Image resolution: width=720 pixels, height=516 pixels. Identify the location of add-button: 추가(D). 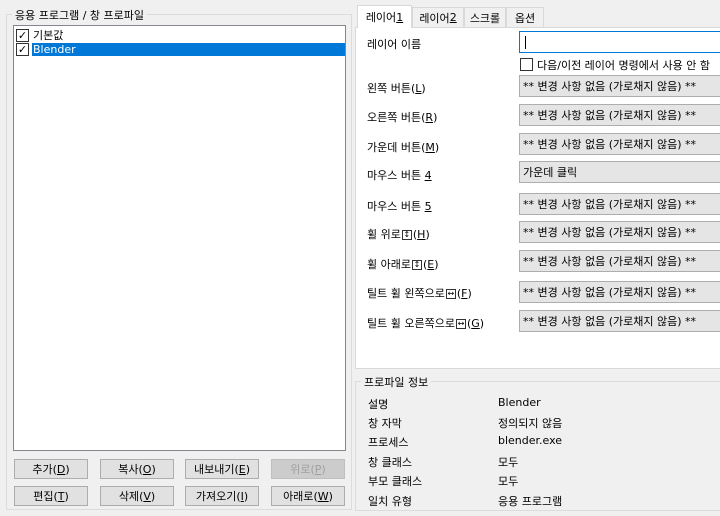
(51, 469).